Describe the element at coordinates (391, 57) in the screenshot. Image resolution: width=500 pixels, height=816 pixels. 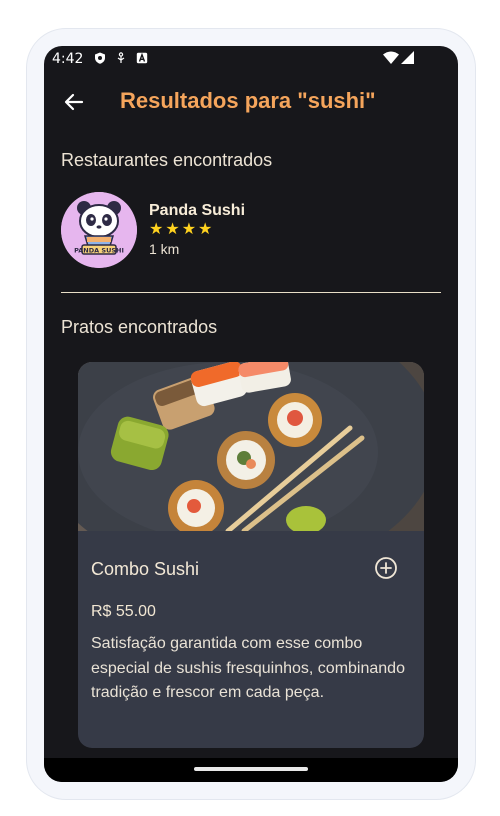
I see `wifi-icon` at that location.